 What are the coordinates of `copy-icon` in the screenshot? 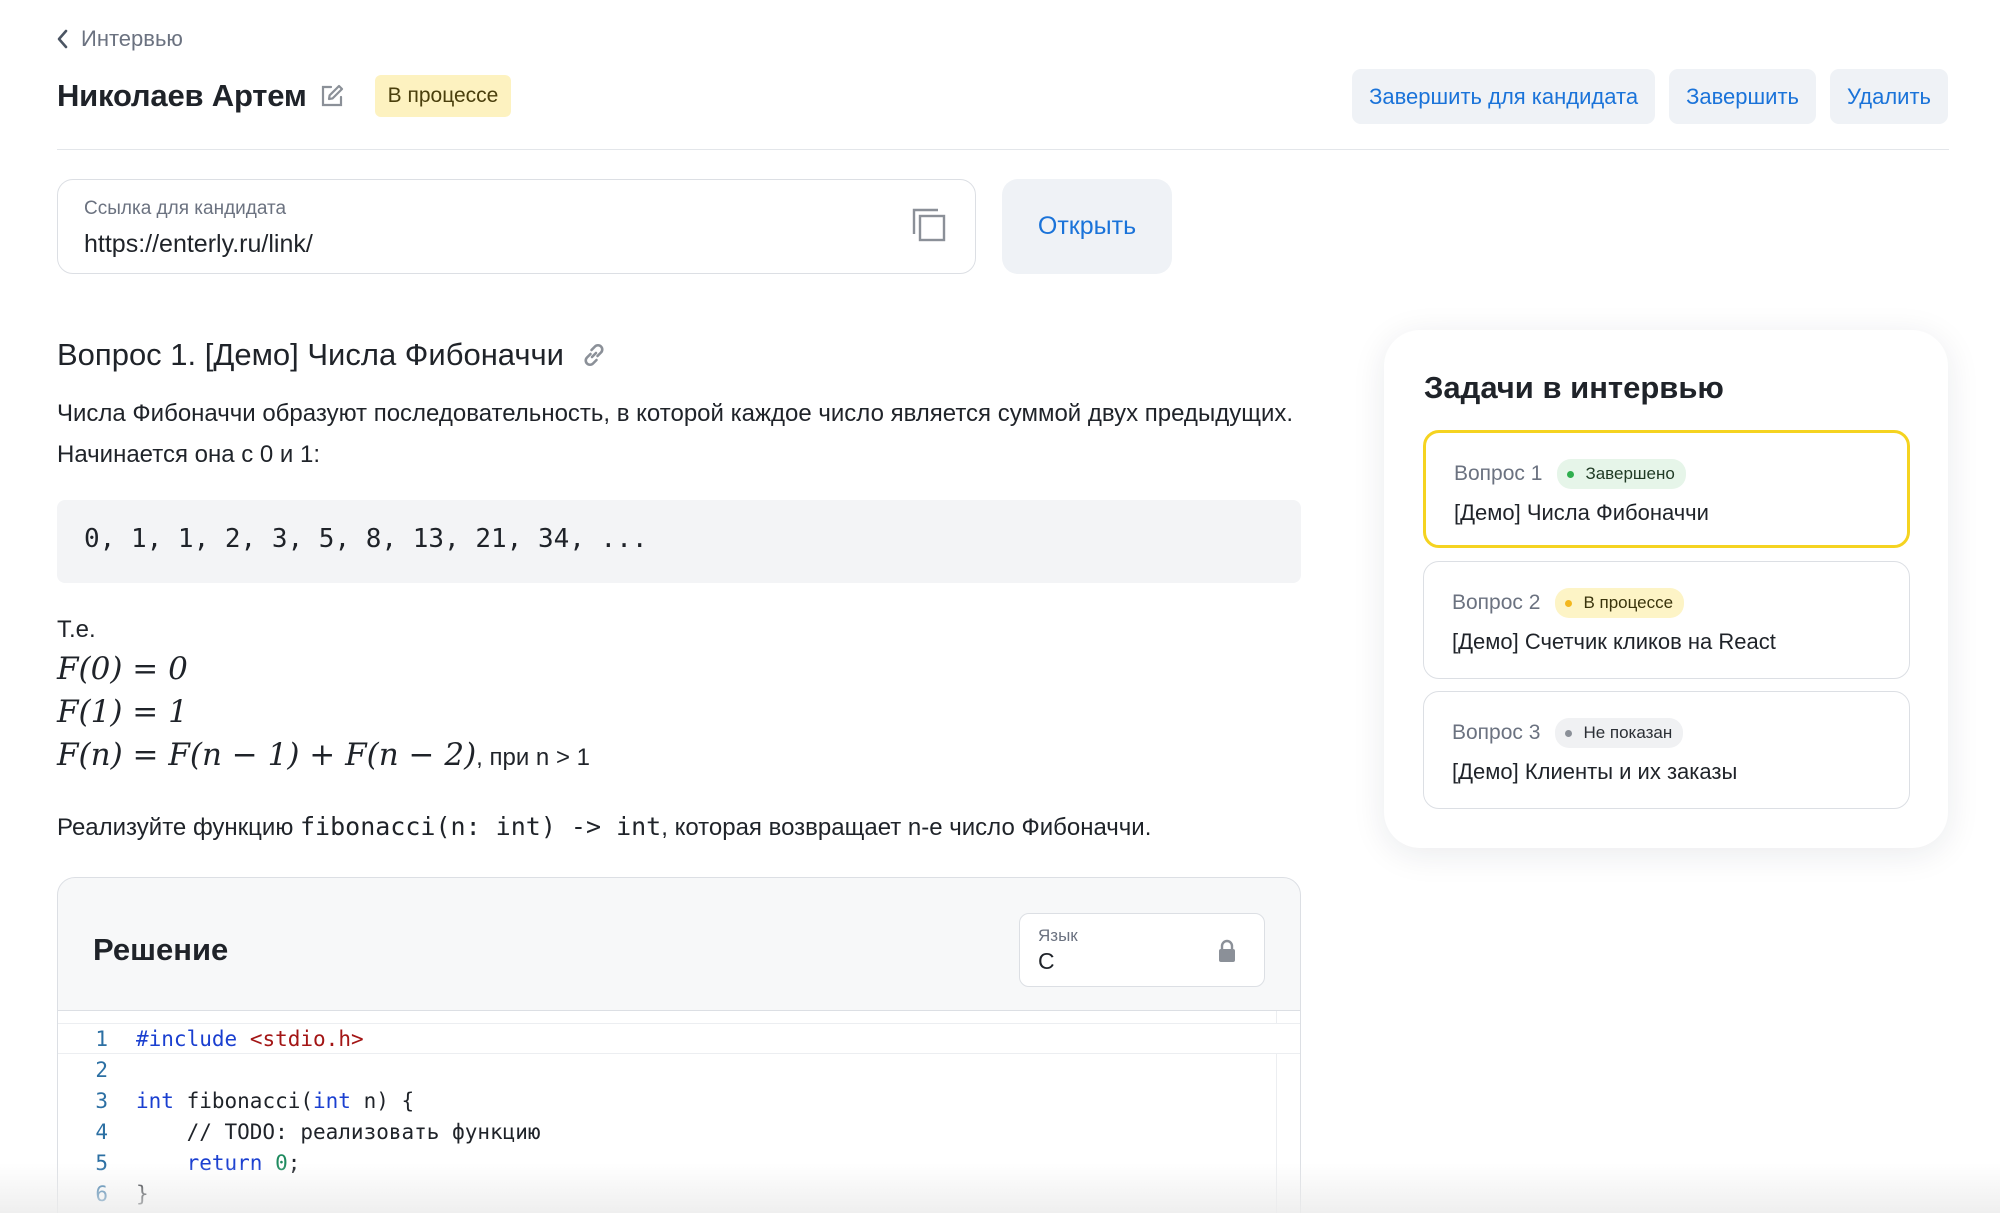 It's located at (929, 225).